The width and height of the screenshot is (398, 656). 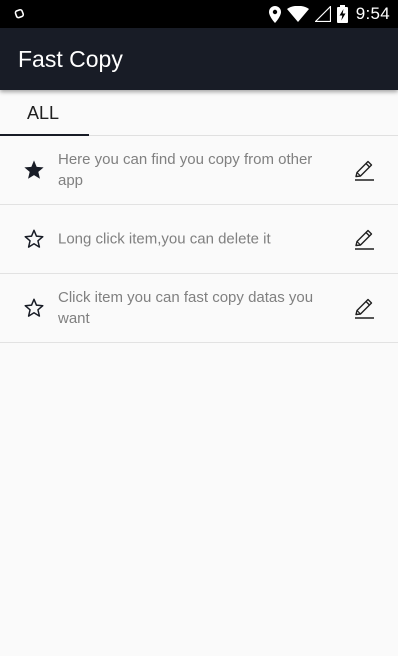 What do you see at coordinates (70, 59) in the screenshot?
I see `app-title: Fast Copy` at bounding box center [70, 59].